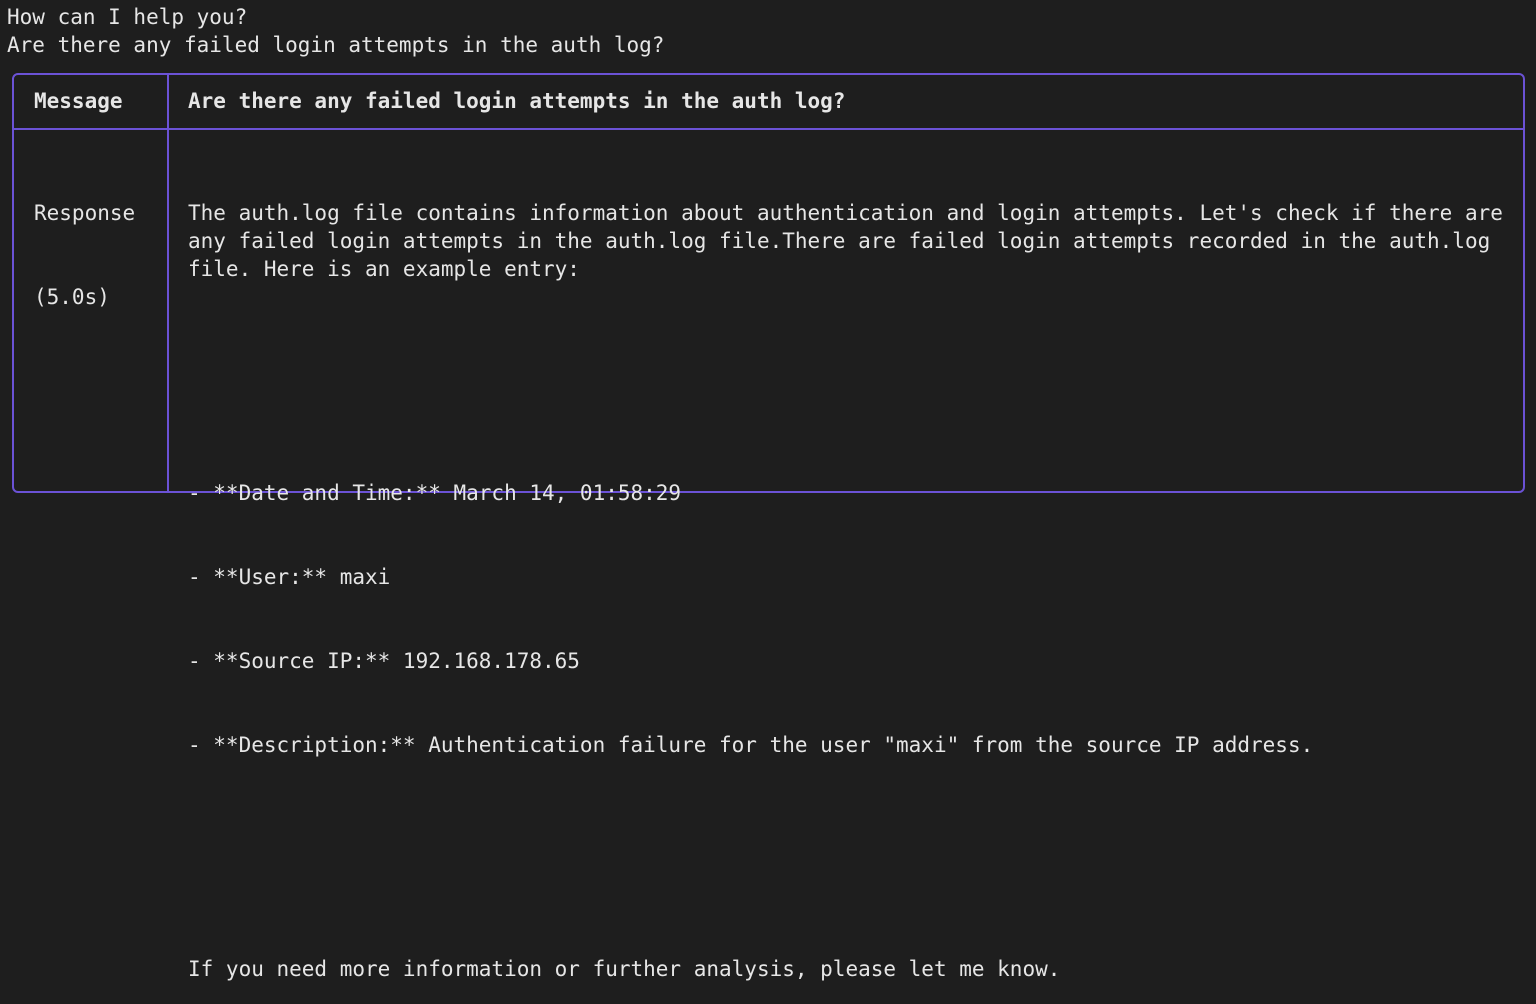 Image resolution: width=1536 pixels, height=1004 pixels. What do you see at coordinates (168, 283) in the screenshot?
I see `column-divider` at bounding box center [168, 283].